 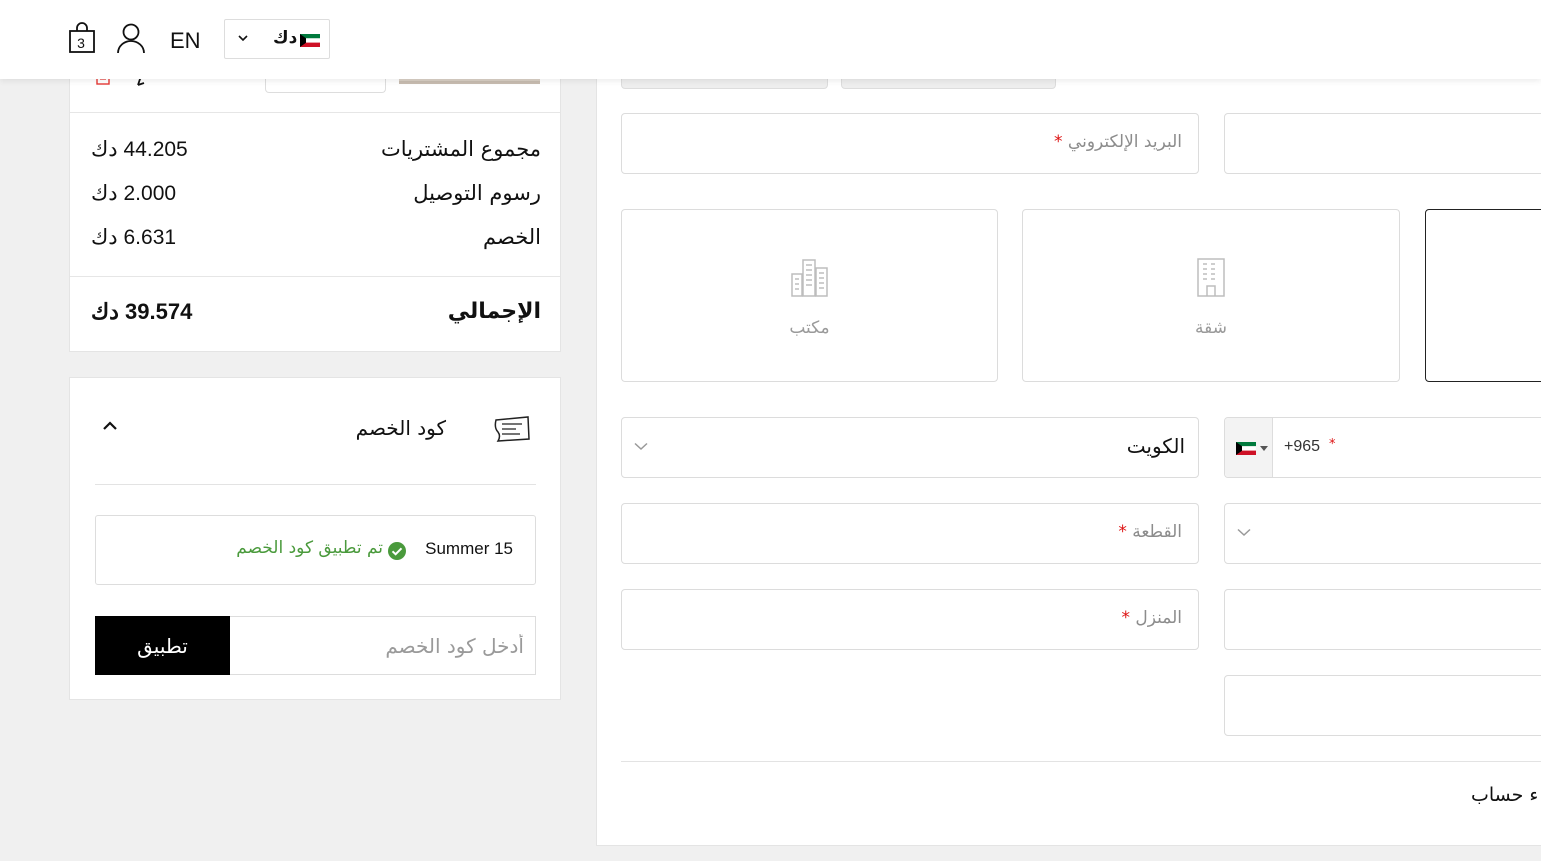 I want to click on create-account-option: ء حساب, so click(x=1504, y=795).